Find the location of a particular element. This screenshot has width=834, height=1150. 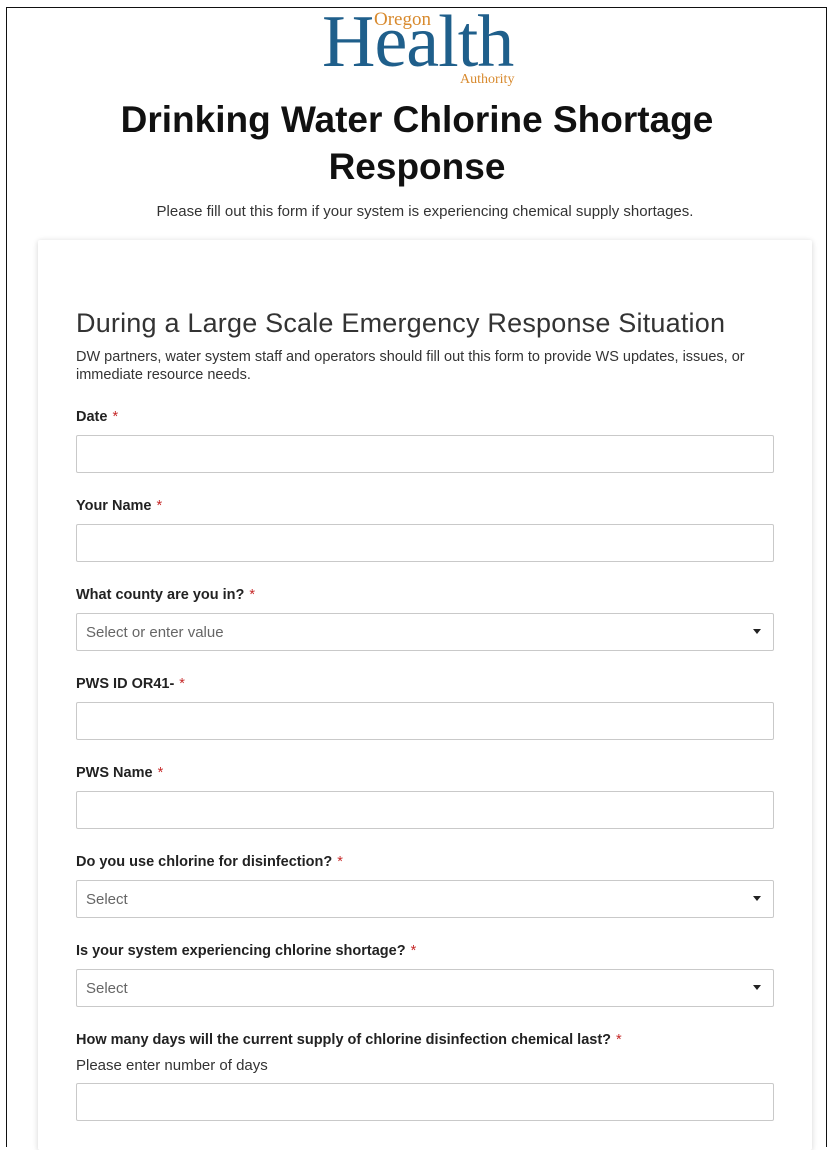

county-label: What county are you in? * is located at coordinates (165, 595).